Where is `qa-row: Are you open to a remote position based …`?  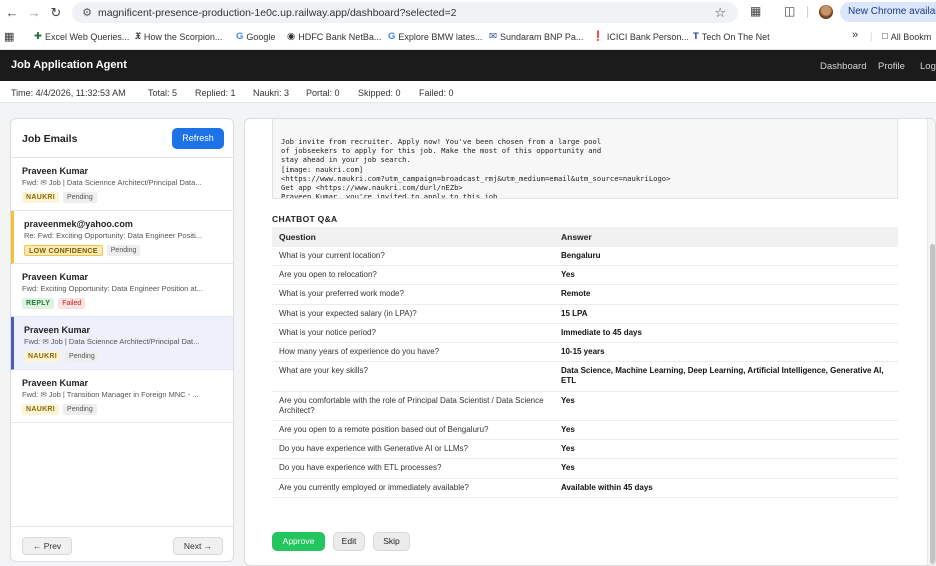
qa-row: Are you open to a remote position based … is located at coordinates (585, 430).